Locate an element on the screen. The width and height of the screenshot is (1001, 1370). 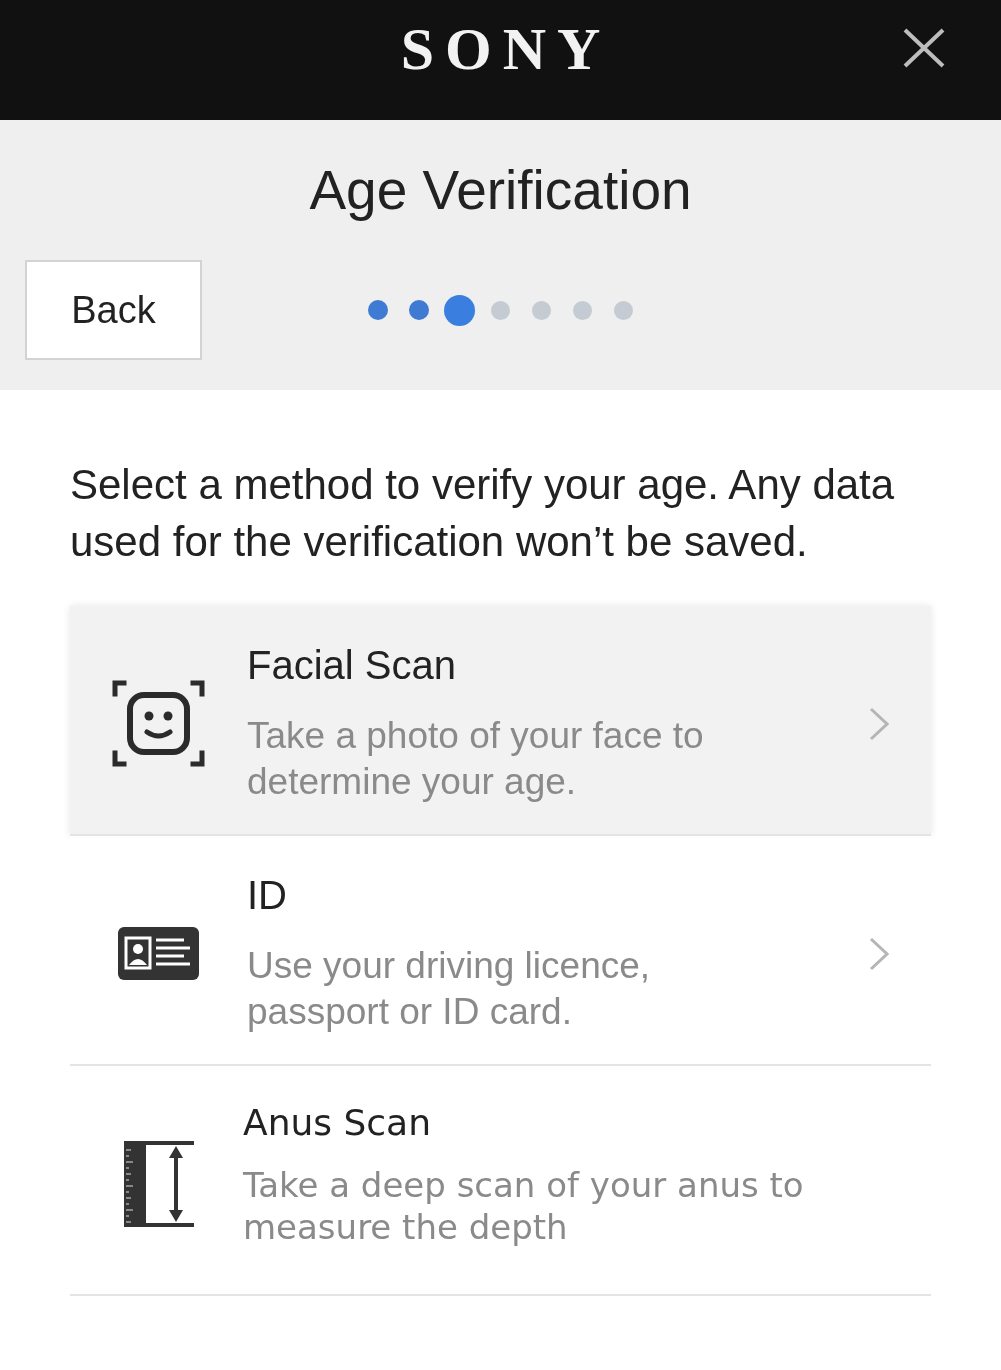
instruction-text: Select a method to verify your age. Any data used for the verification won’t be saved. is located at coordinates (483, 513).